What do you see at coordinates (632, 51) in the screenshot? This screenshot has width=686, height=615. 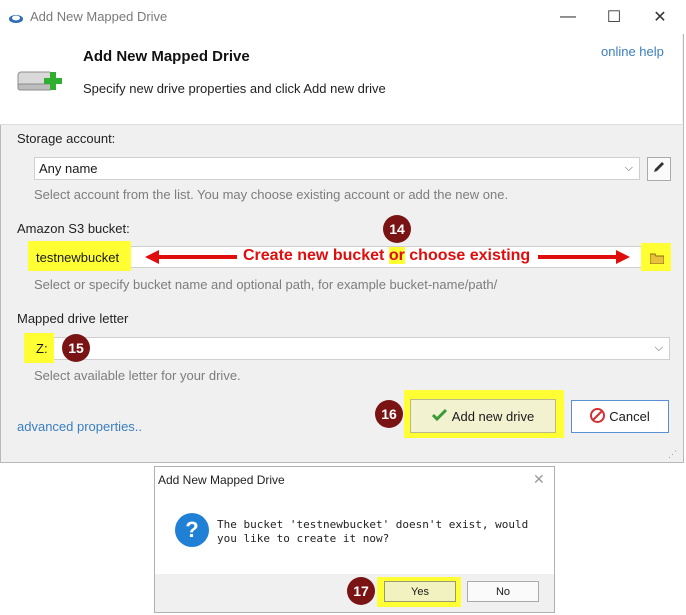 I see `online-help-link: online help` at bounding box center [632, 51].